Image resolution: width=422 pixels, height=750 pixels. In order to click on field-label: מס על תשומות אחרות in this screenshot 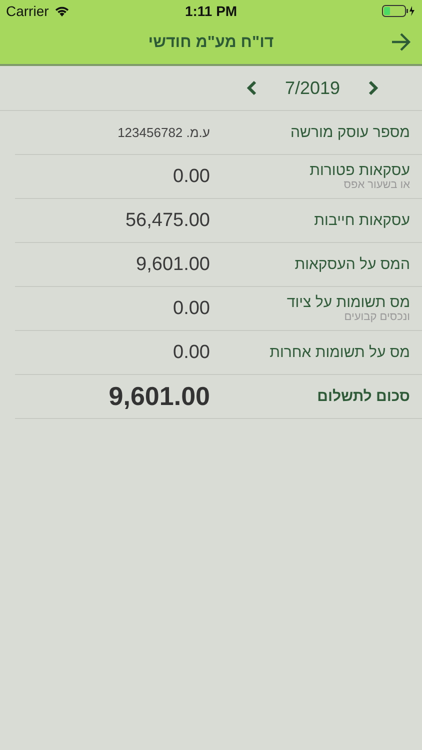, I will do `click(340, 352)`.